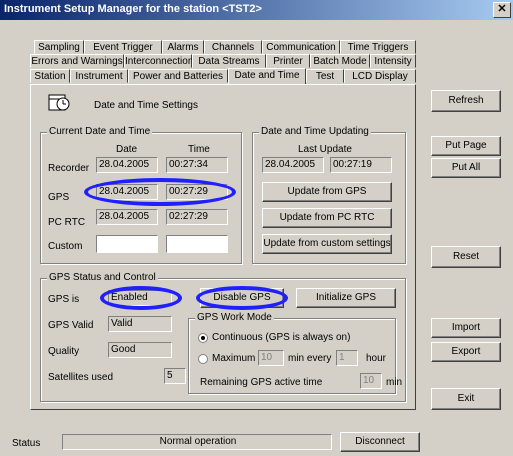 This screenshot has height=456, width=513. What do you see at coordinates (197, 165) in the screenshot?
I see `recorder-time-field: 00:27:34` at bounding box center [197, 165].